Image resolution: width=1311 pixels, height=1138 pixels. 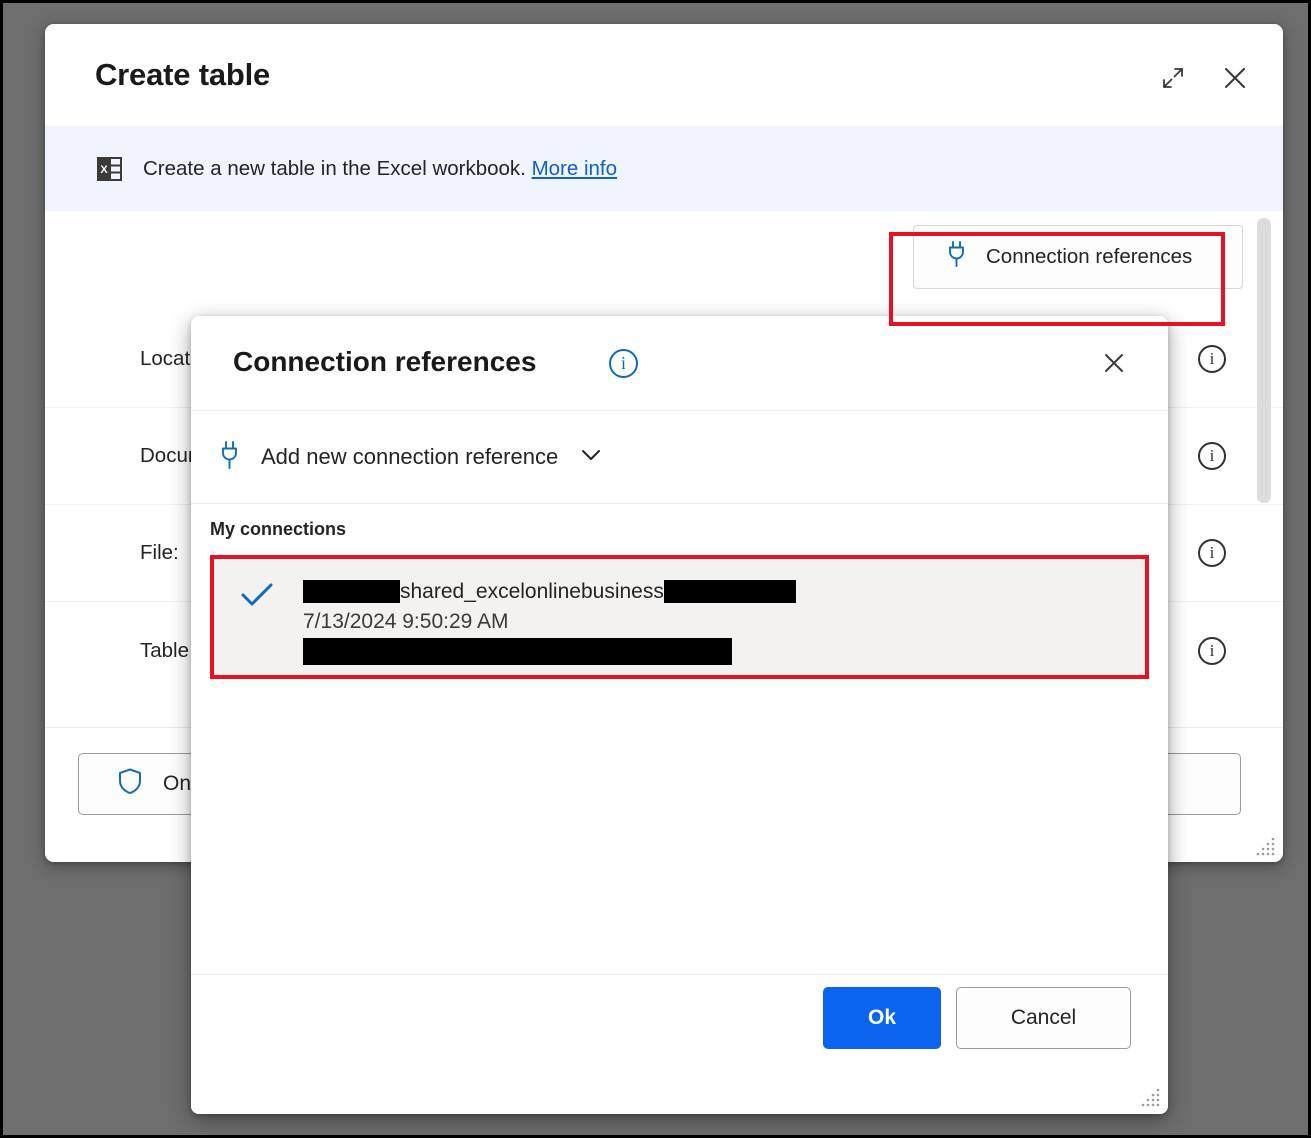 I want to click on create-table-header-actions, so click(x=1204, y=79).